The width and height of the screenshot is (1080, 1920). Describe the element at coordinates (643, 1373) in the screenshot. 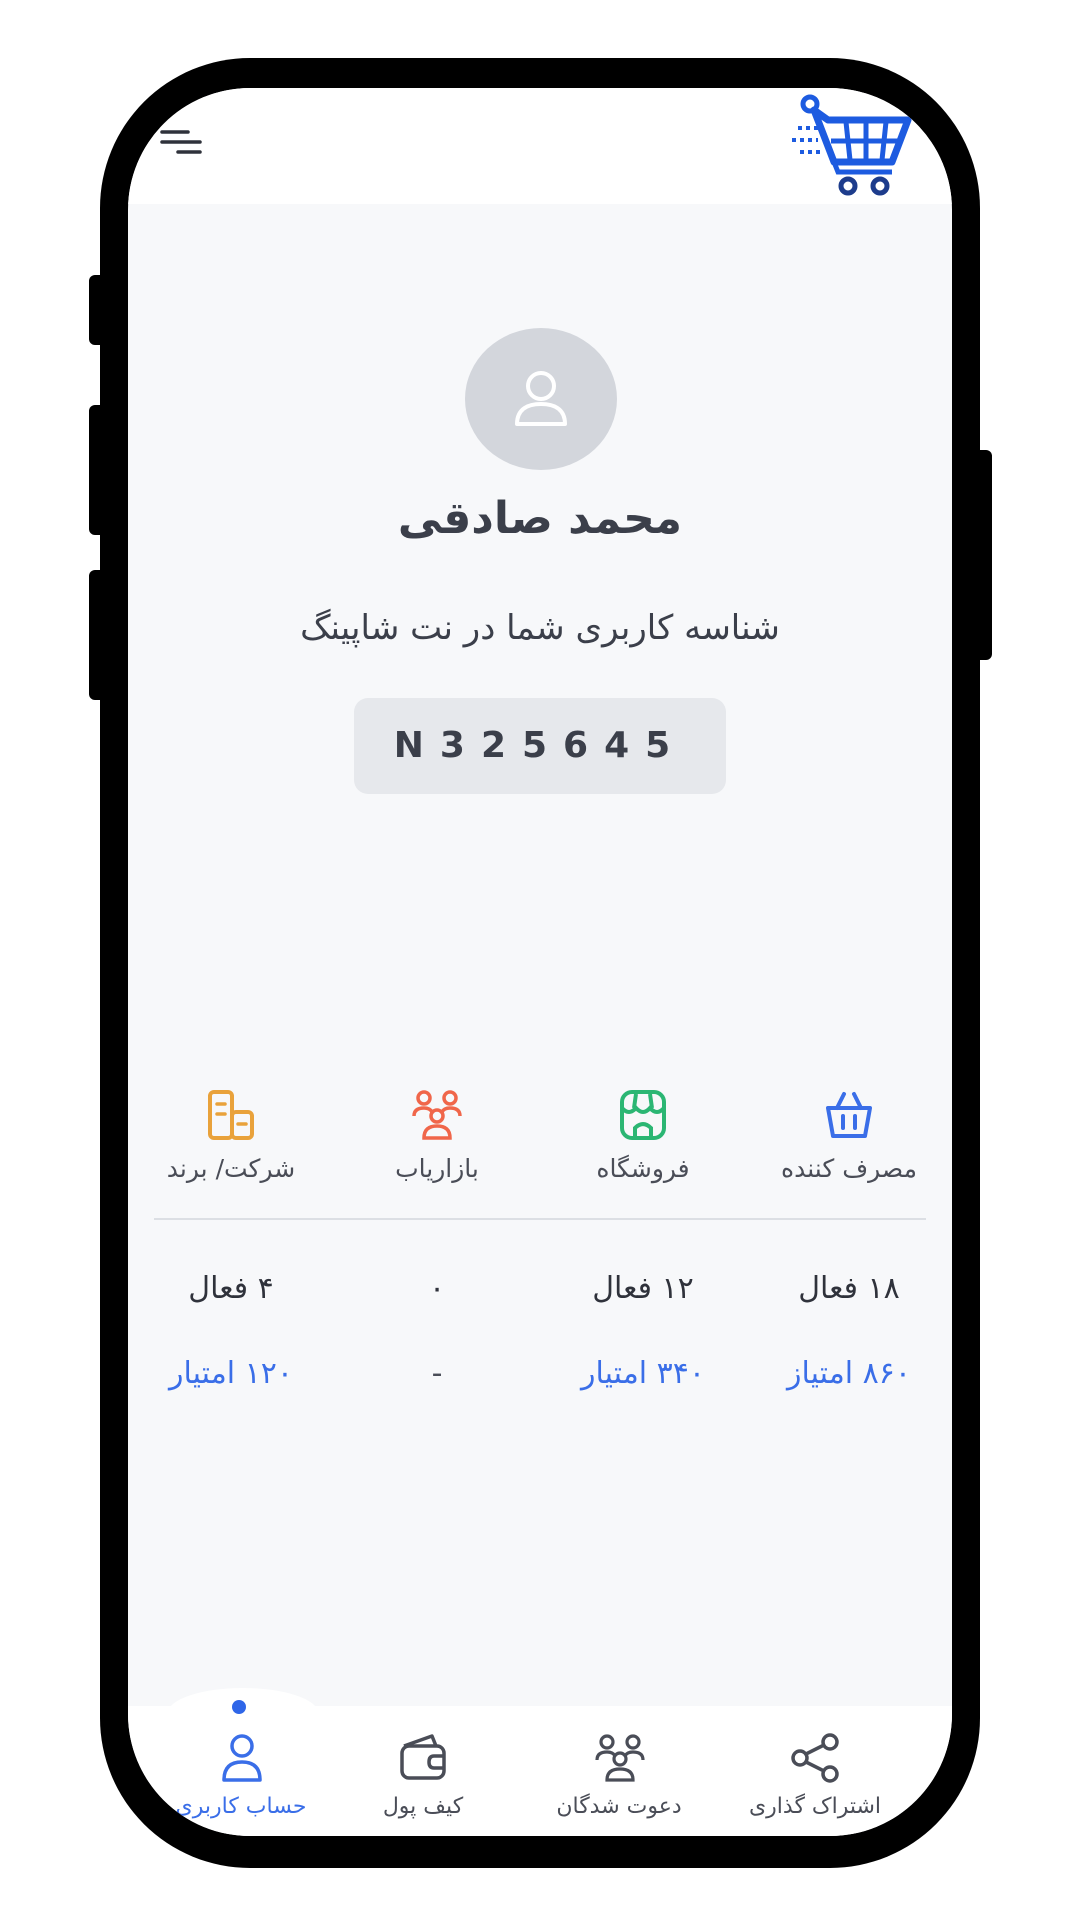

I see `stat-points: ۳۴۰ امتیار` at that location.